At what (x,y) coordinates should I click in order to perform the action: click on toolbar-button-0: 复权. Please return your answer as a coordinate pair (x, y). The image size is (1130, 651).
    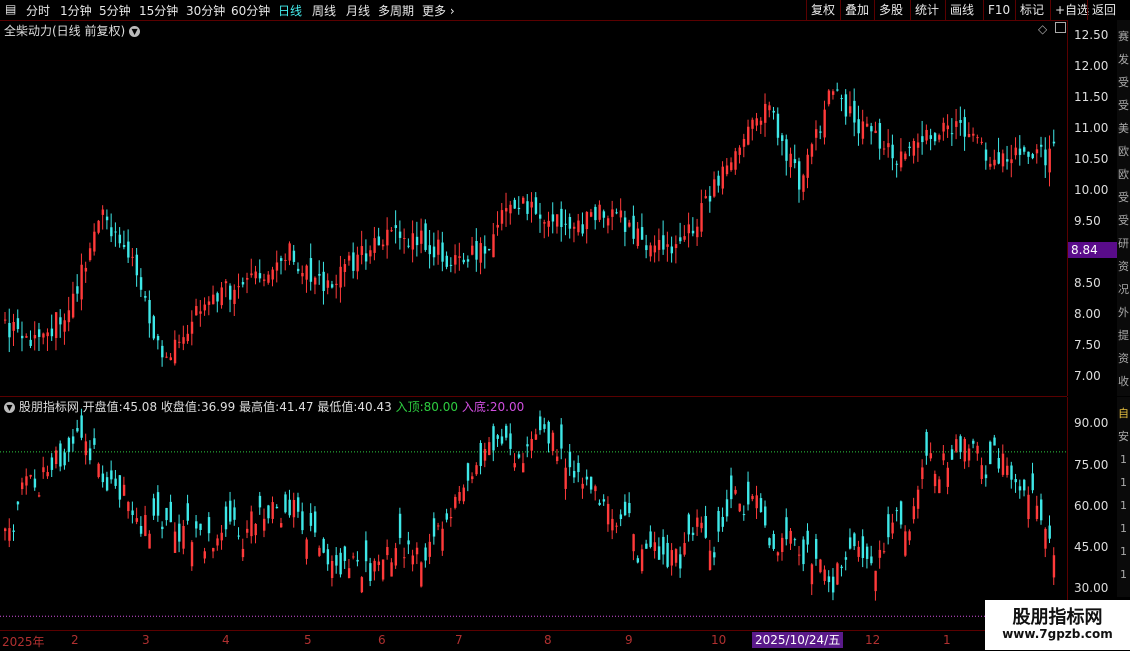
    Looking at the image, I should click on (822, 10).